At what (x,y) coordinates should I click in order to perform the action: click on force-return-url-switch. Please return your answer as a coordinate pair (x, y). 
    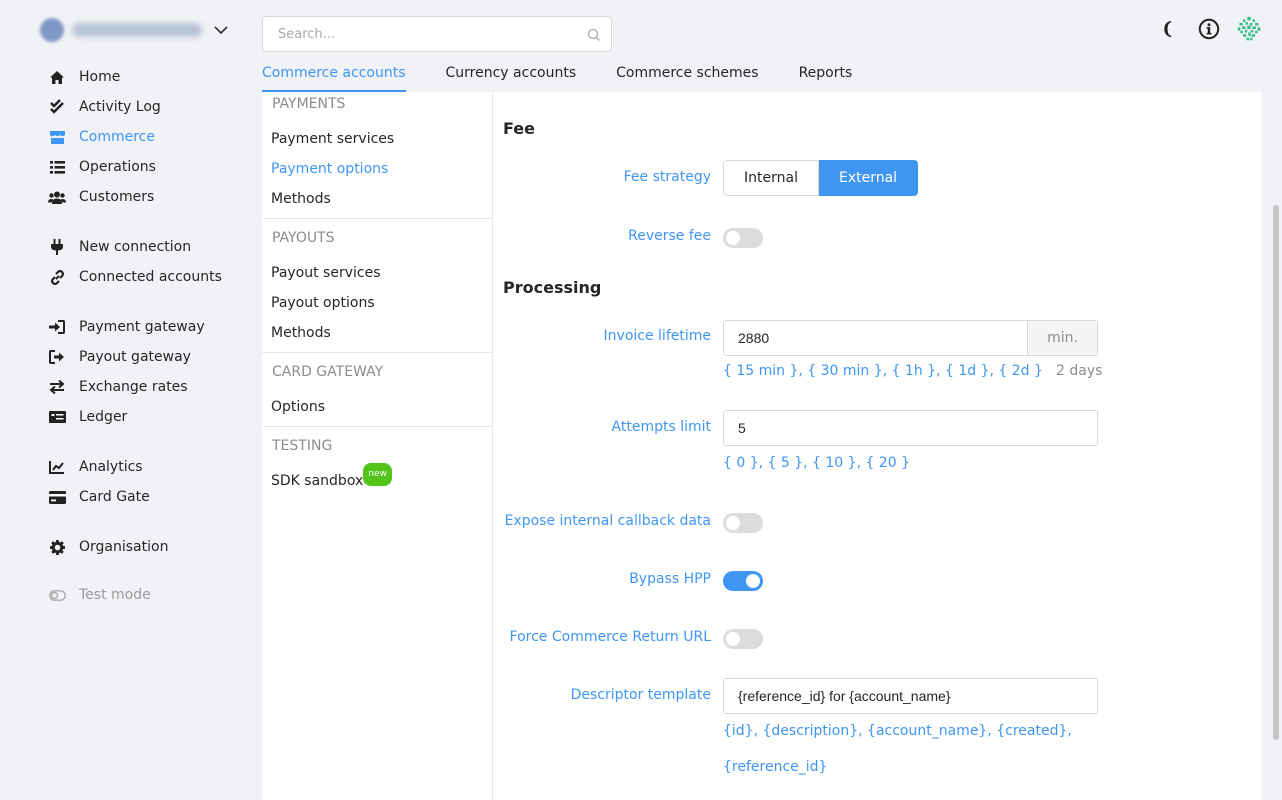
    Looking at the image, I should click on (743, 639).